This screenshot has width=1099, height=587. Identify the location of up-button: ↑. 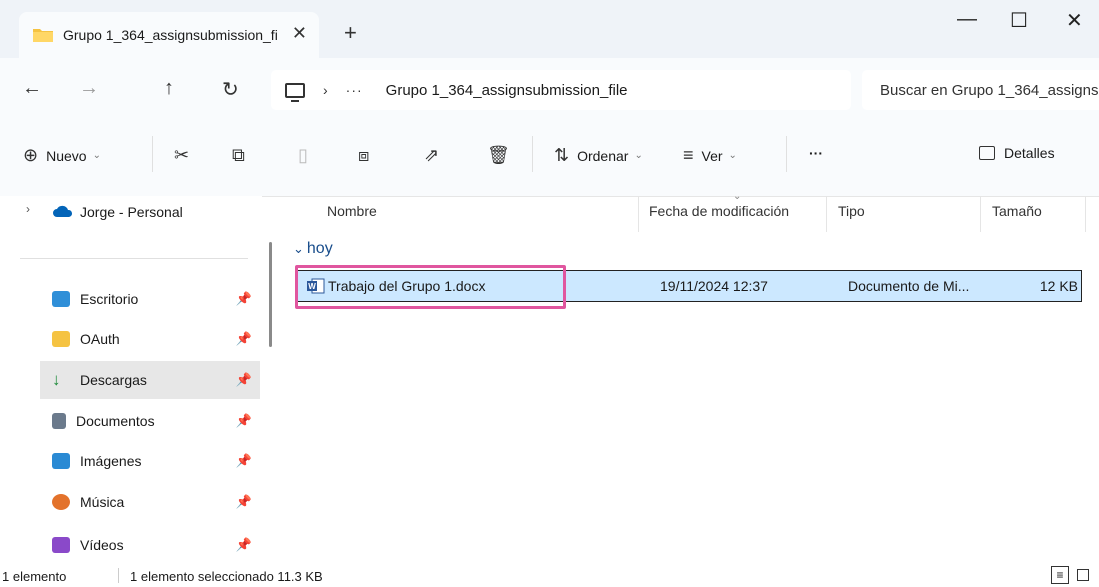
(169, 88).